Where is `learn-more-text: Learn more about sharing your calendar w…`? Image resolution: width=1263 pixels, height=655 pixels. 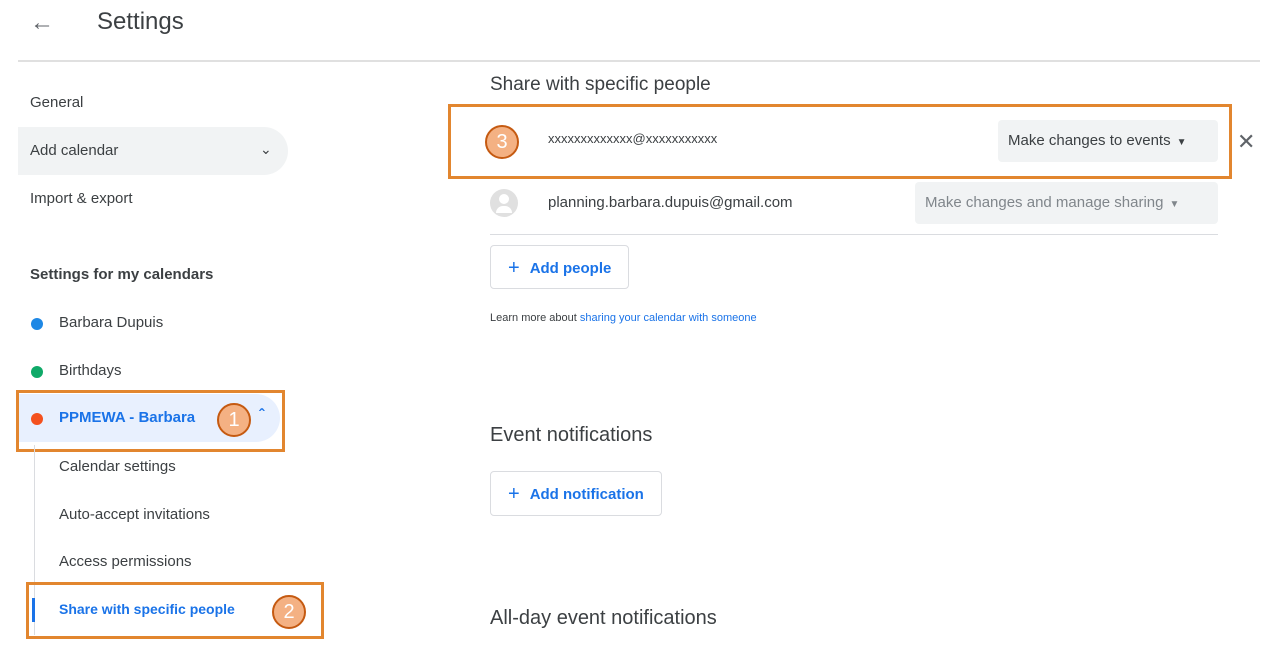
learn-more-text: Learn more about sharing your calendar w… is located at coordinates (623, 318).